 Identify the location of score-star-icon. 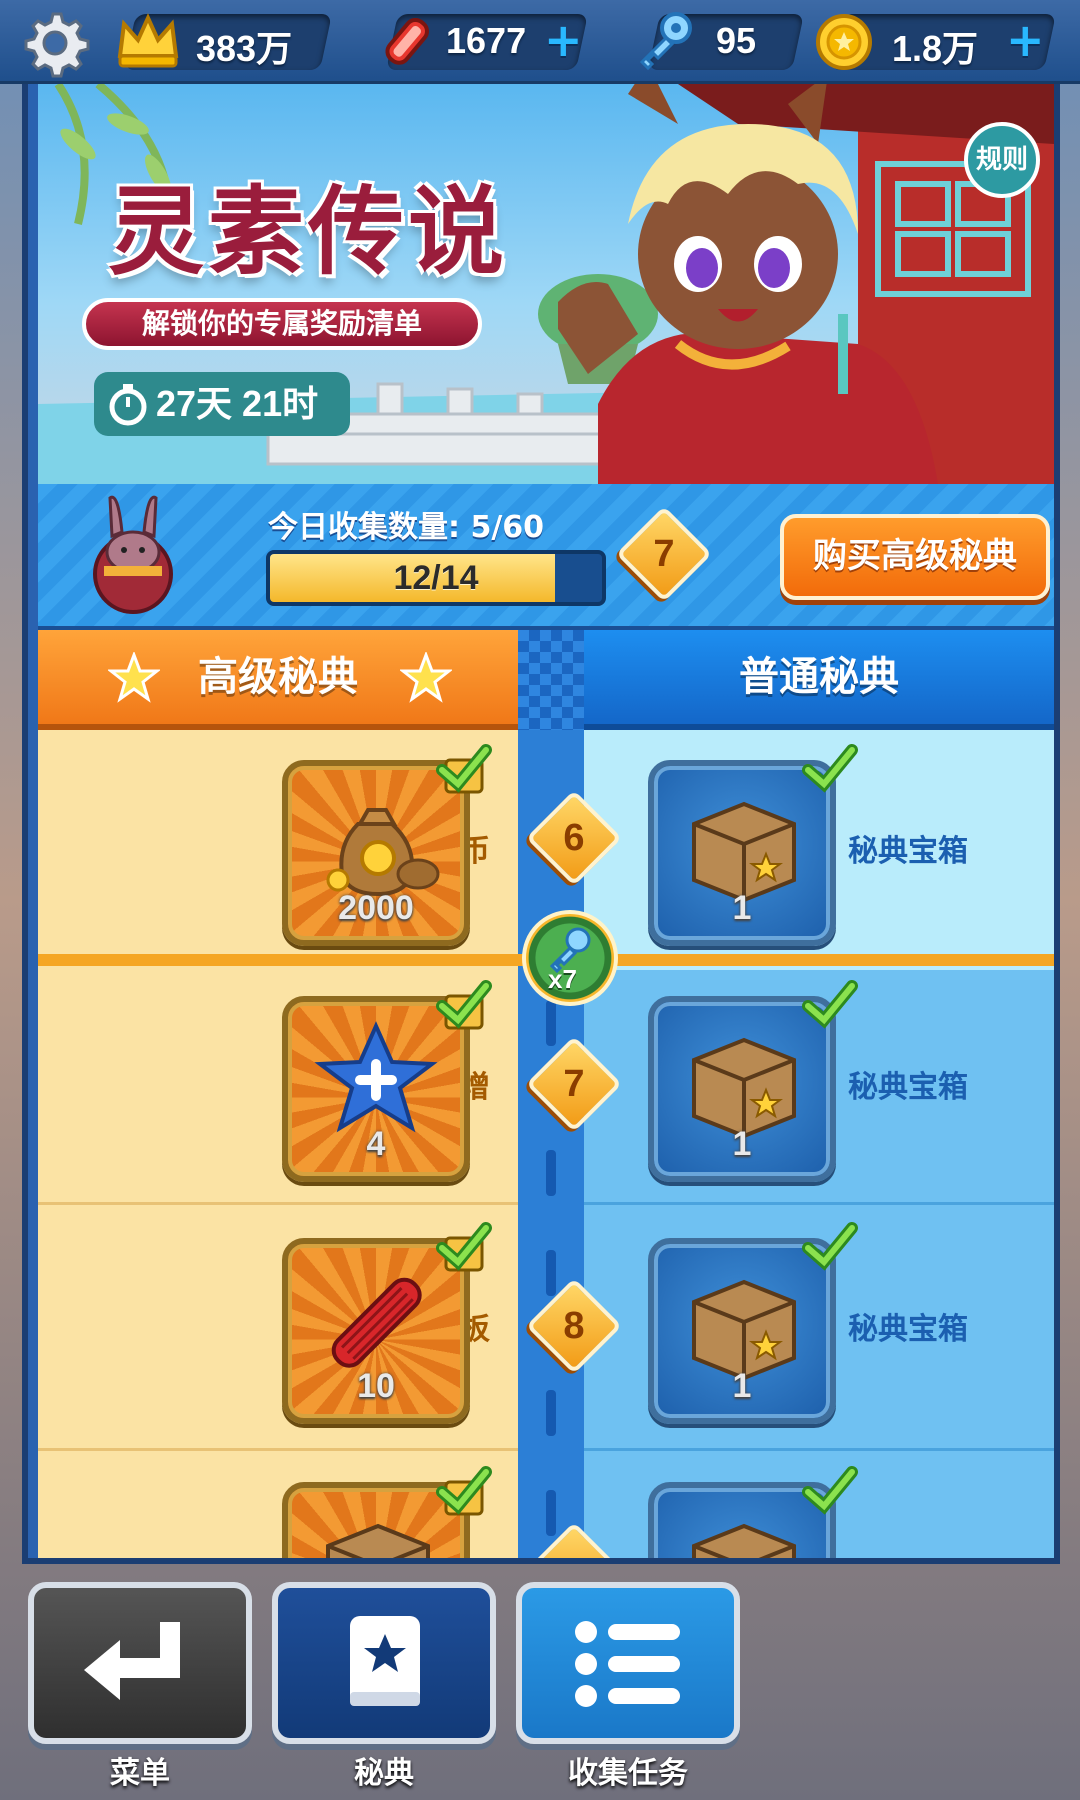
(376, 1077).